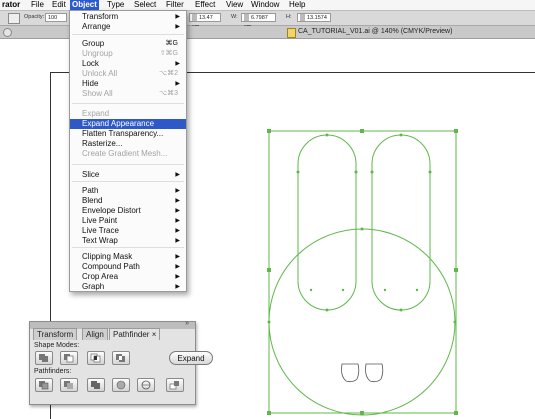 This screenshot has height=419, width=535. I want to click on menu-item-slice: Slice ▶, so click(128, 175).